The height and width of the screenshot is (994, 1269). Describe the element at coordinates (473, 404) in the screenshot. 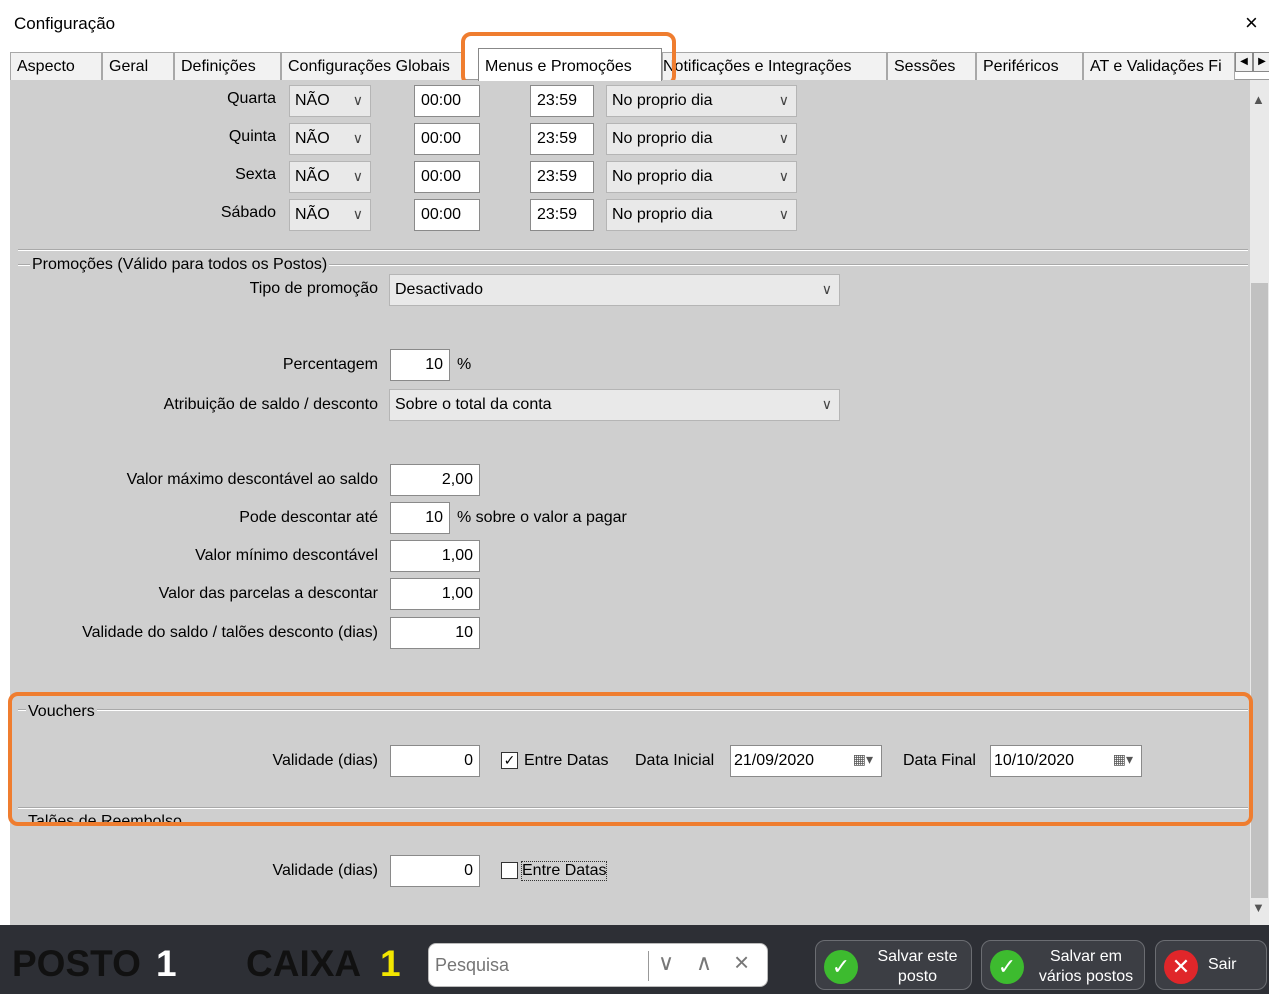

I see `attribution-value: Sobre o total da conta` at that location.